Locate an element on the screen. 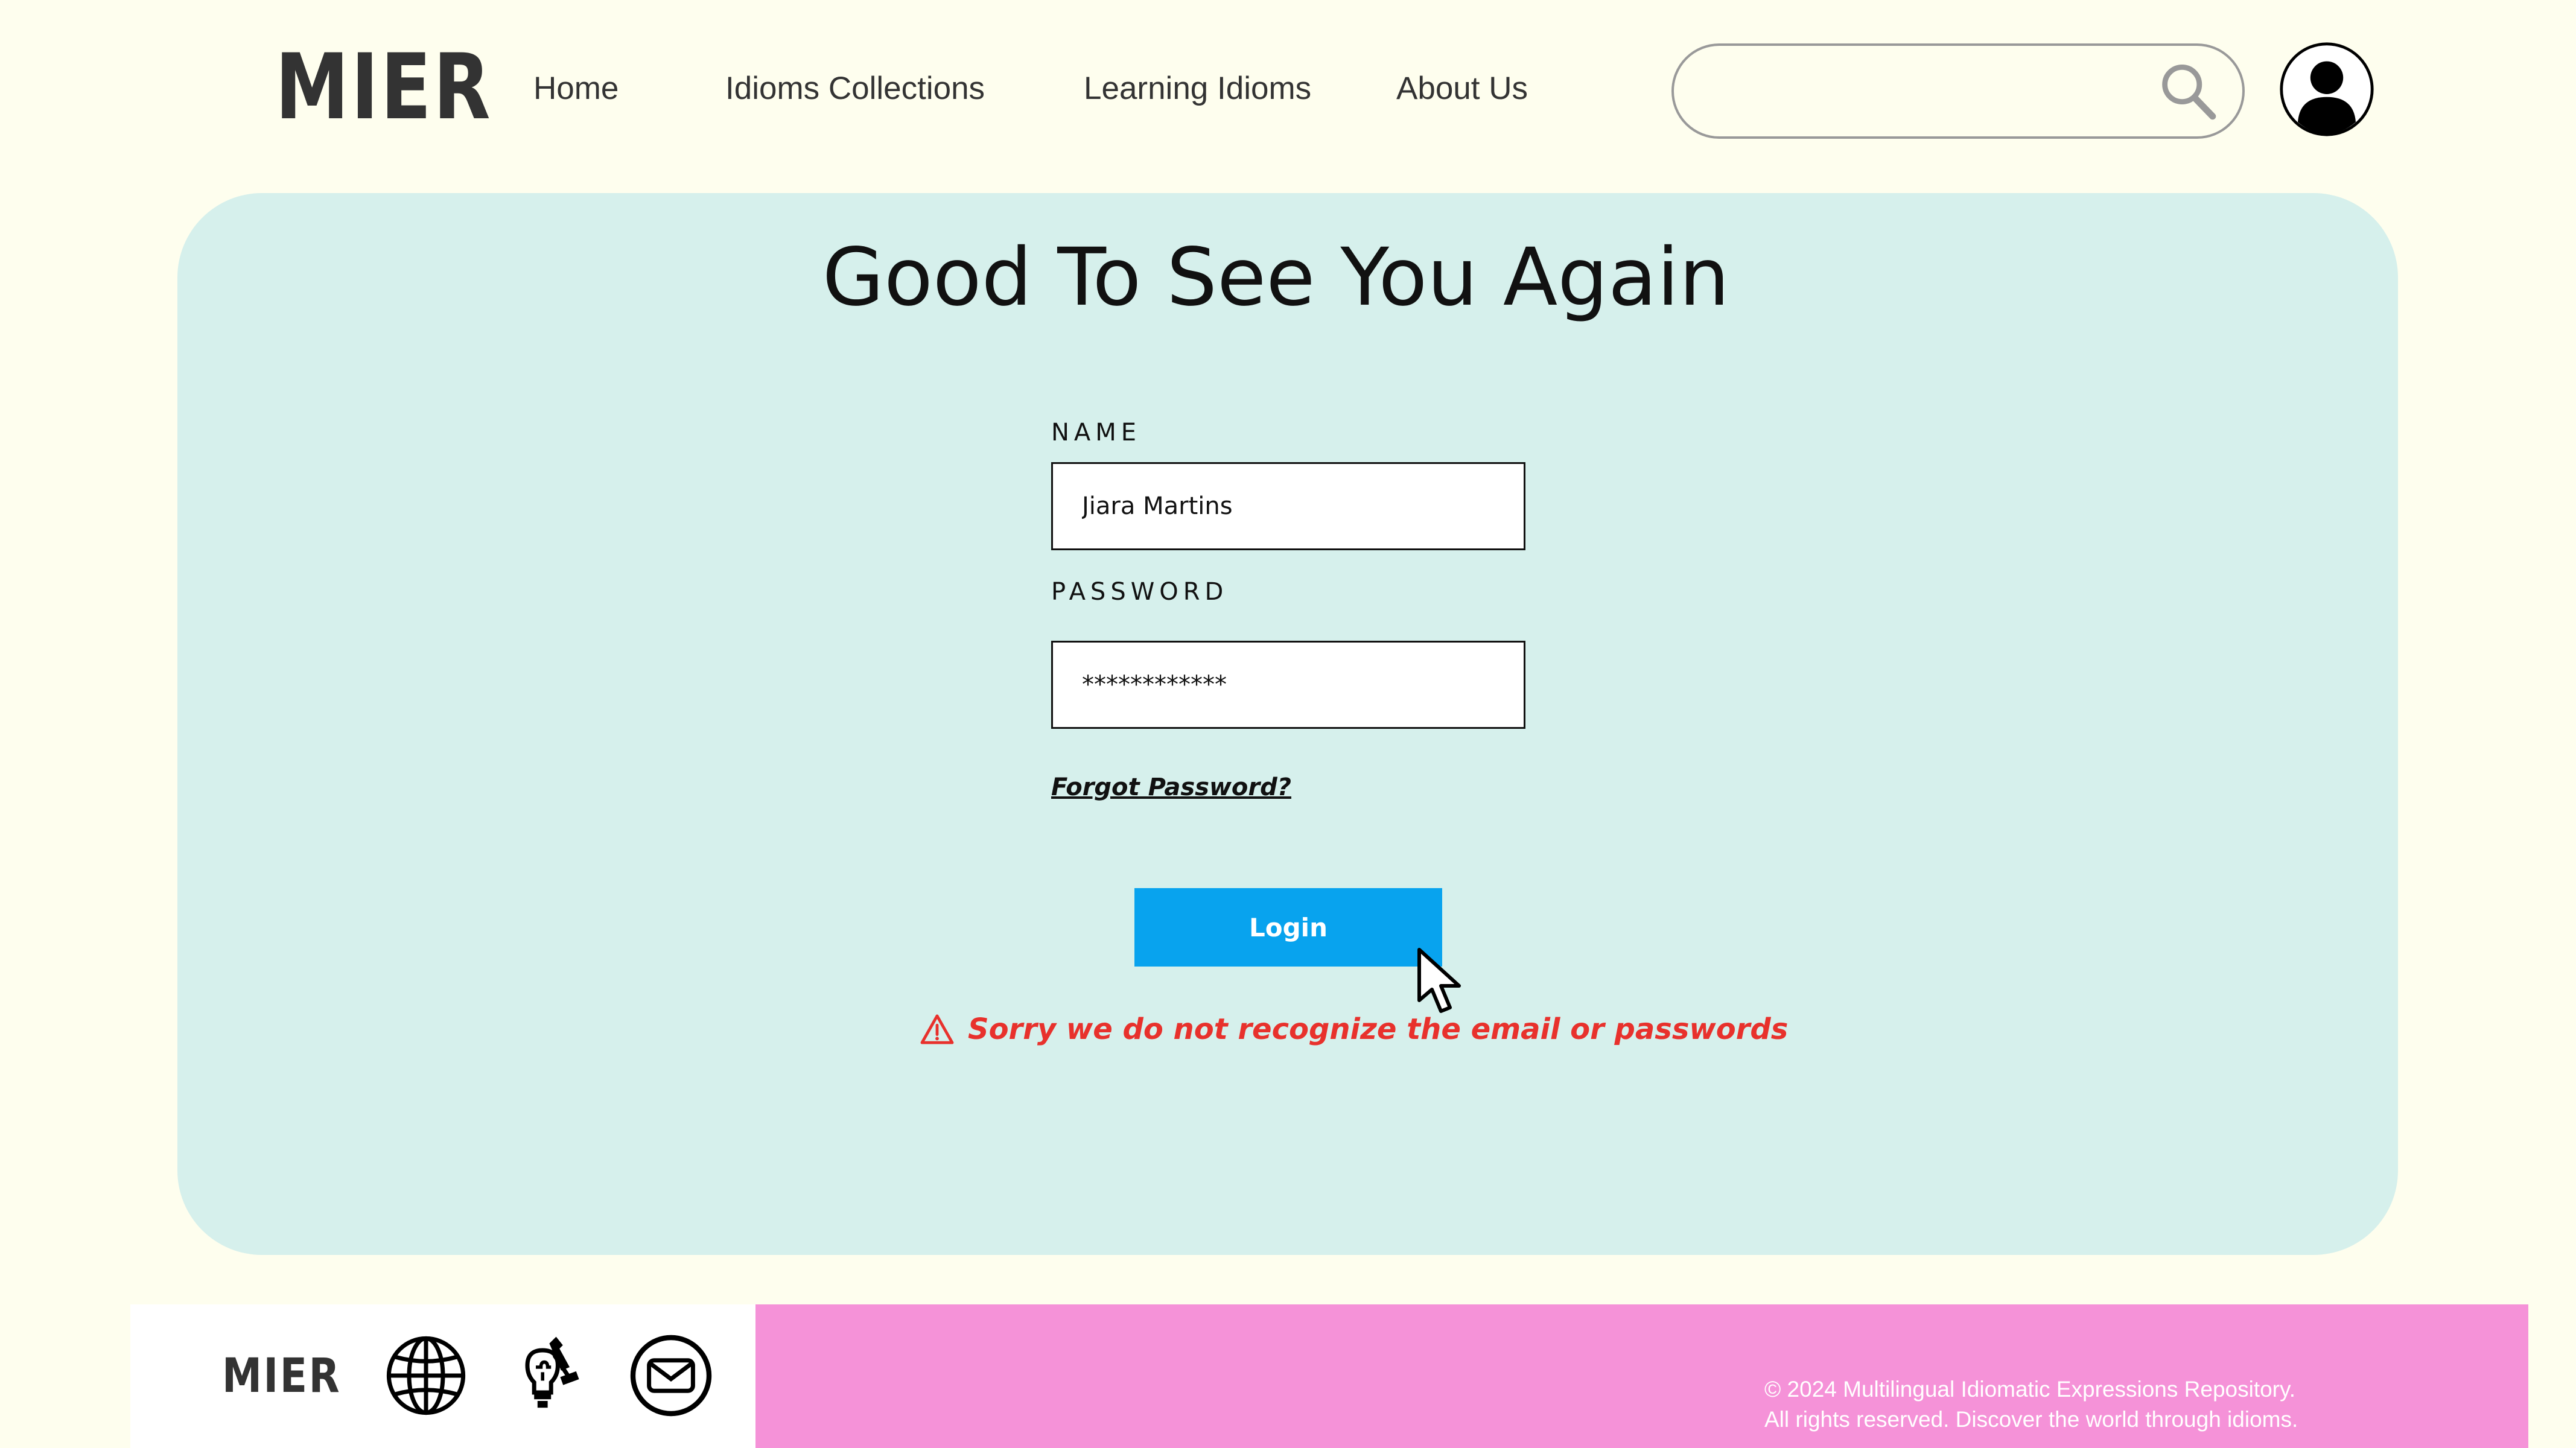 This screenshot has width=2576, height=1448. forgot-password-link: Forgot Password? is located at coordinates (1171, 787).